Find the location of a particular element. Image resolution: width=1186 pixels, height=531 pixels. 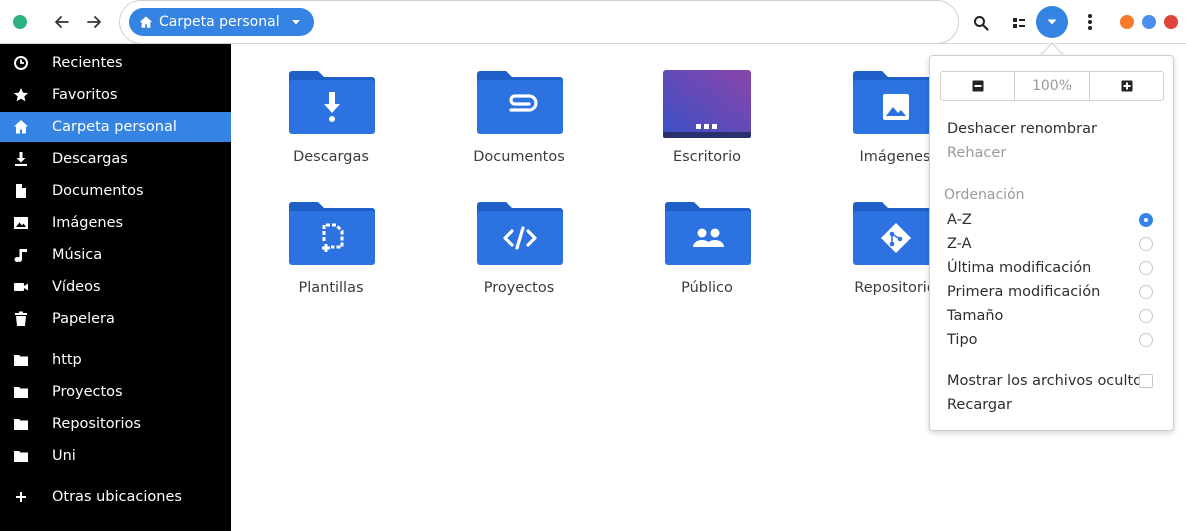

sort-option-last-modified: Última modificación is located at coordinates (1019, 268).